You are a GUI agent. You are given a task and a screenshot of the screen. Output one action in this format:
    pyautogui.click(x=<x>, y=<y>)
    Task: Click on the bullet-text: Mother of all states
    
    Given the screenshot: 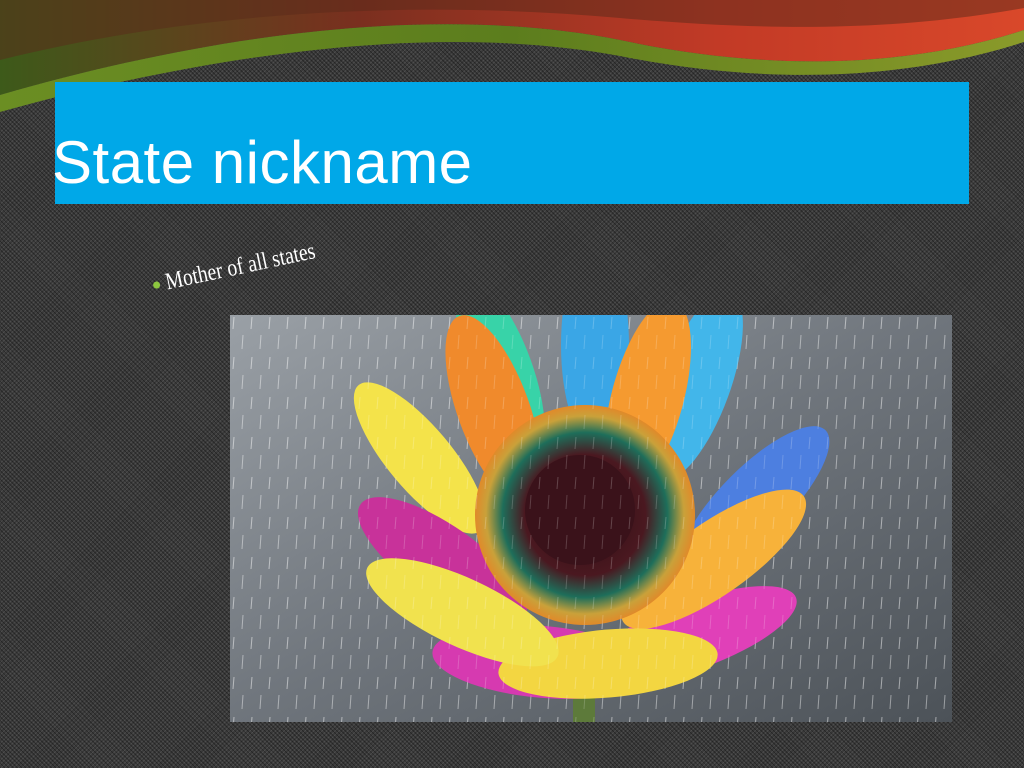 What is the action you would take?
    pyautogui.click(x=240, y=267)
    